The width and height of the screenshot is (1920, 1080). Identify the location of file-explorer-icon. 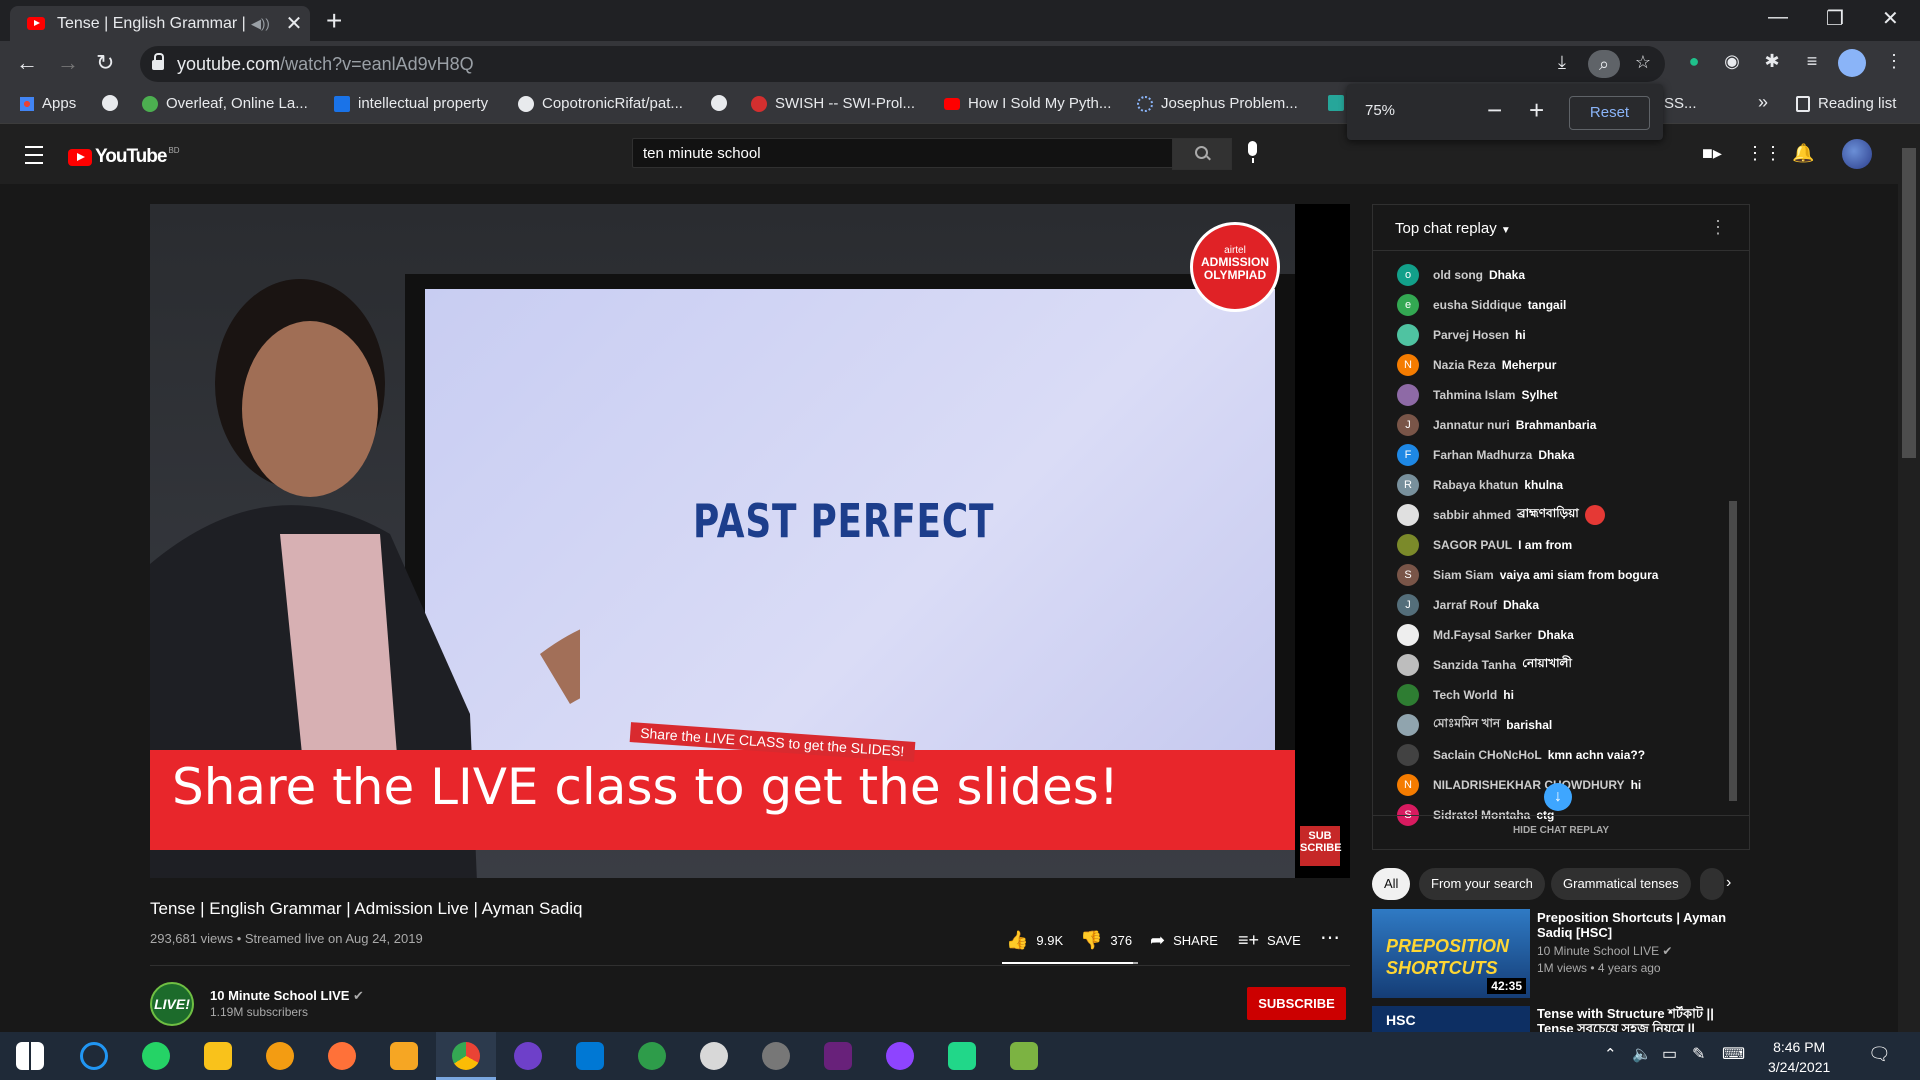
(218, 1056).